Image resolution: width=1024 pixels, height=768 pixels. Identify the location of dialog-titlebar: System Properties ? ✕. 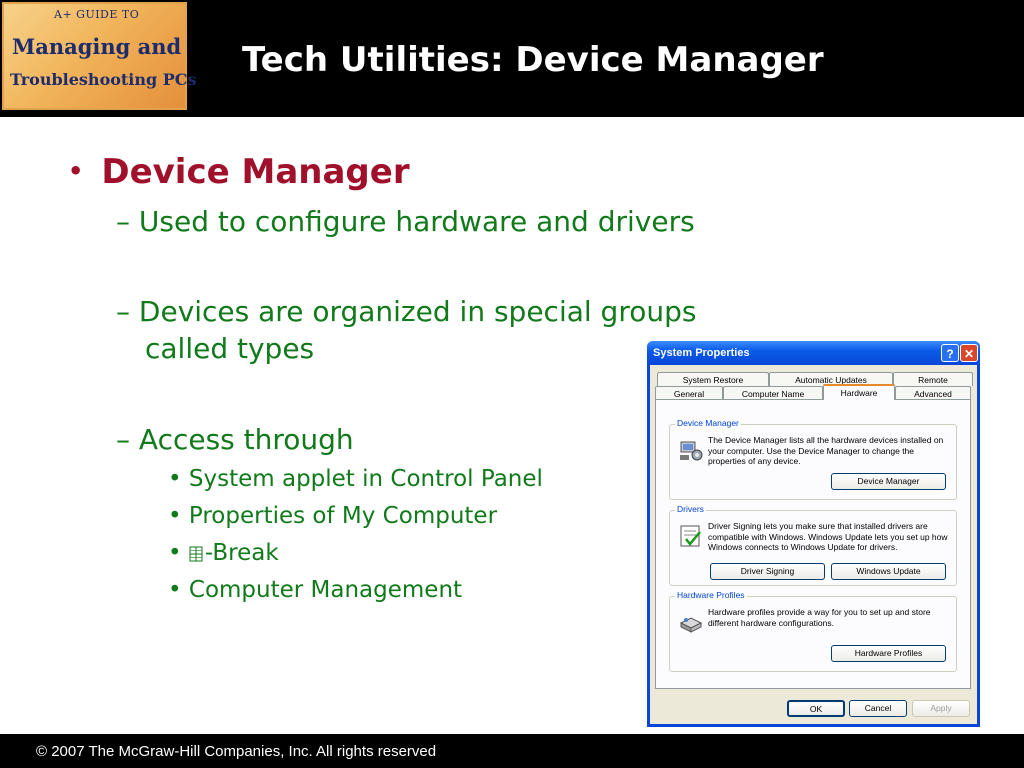
(813, 353).